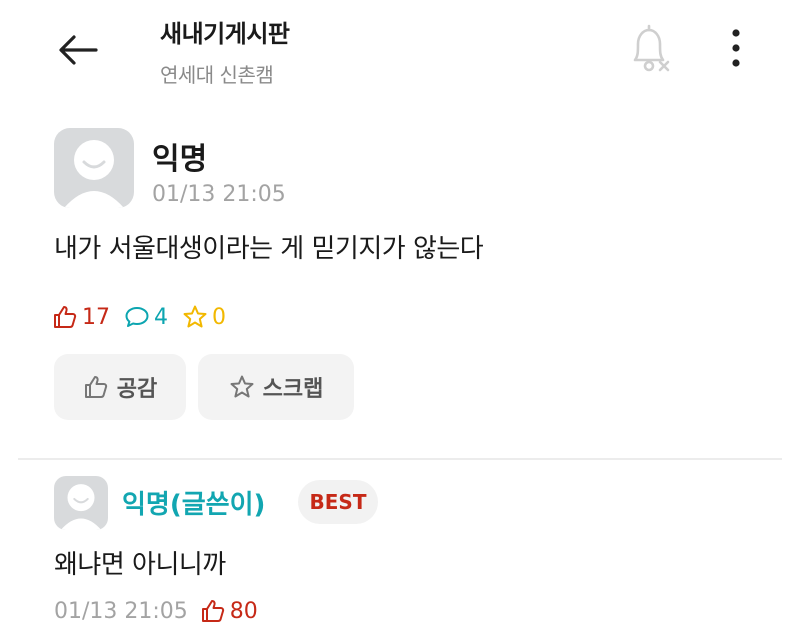 The image size is (800, 641). I want to click on comment-count: 4, so click(146, 317).